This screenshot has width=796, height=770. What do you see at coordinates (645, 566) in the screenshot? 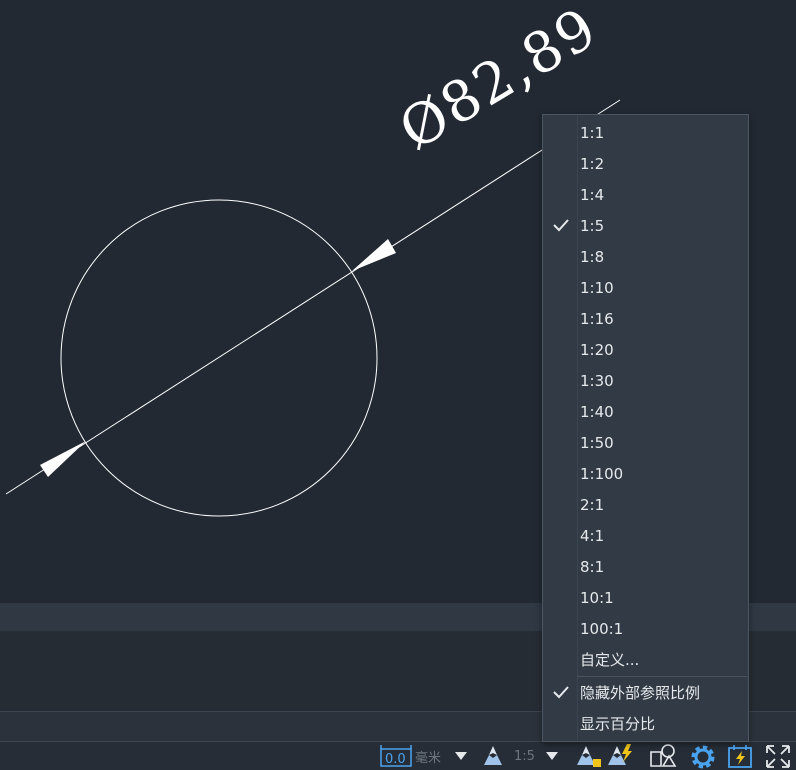
I see `scale-menu-item: 8:1` at bounding box center [645, 566].